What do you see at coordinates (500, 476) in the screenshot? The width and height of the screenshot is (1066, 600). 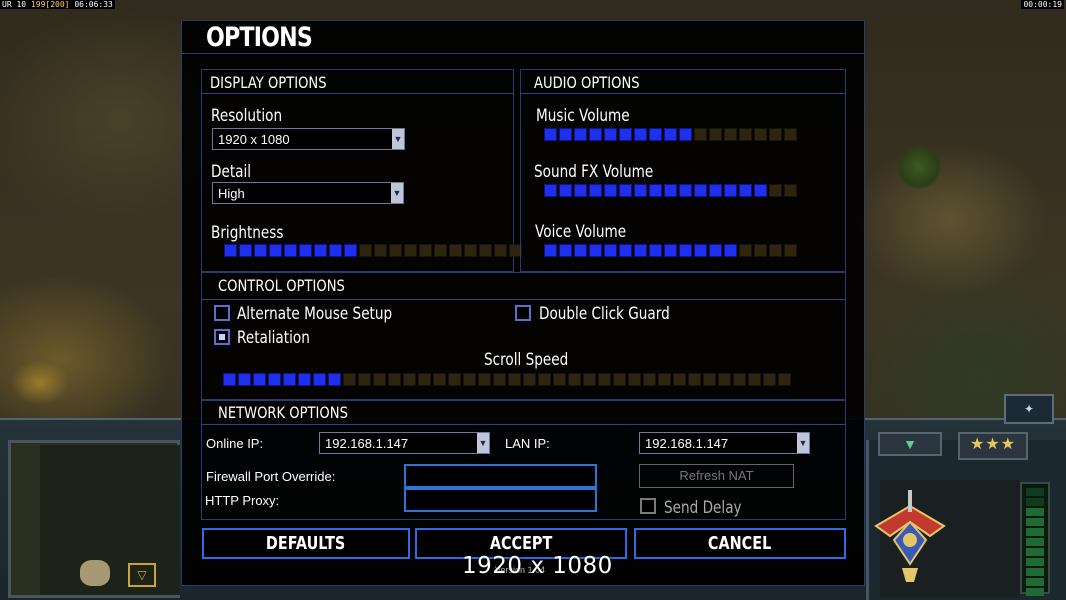 I see `firewall-port-input` at bounding box center [500, 476].